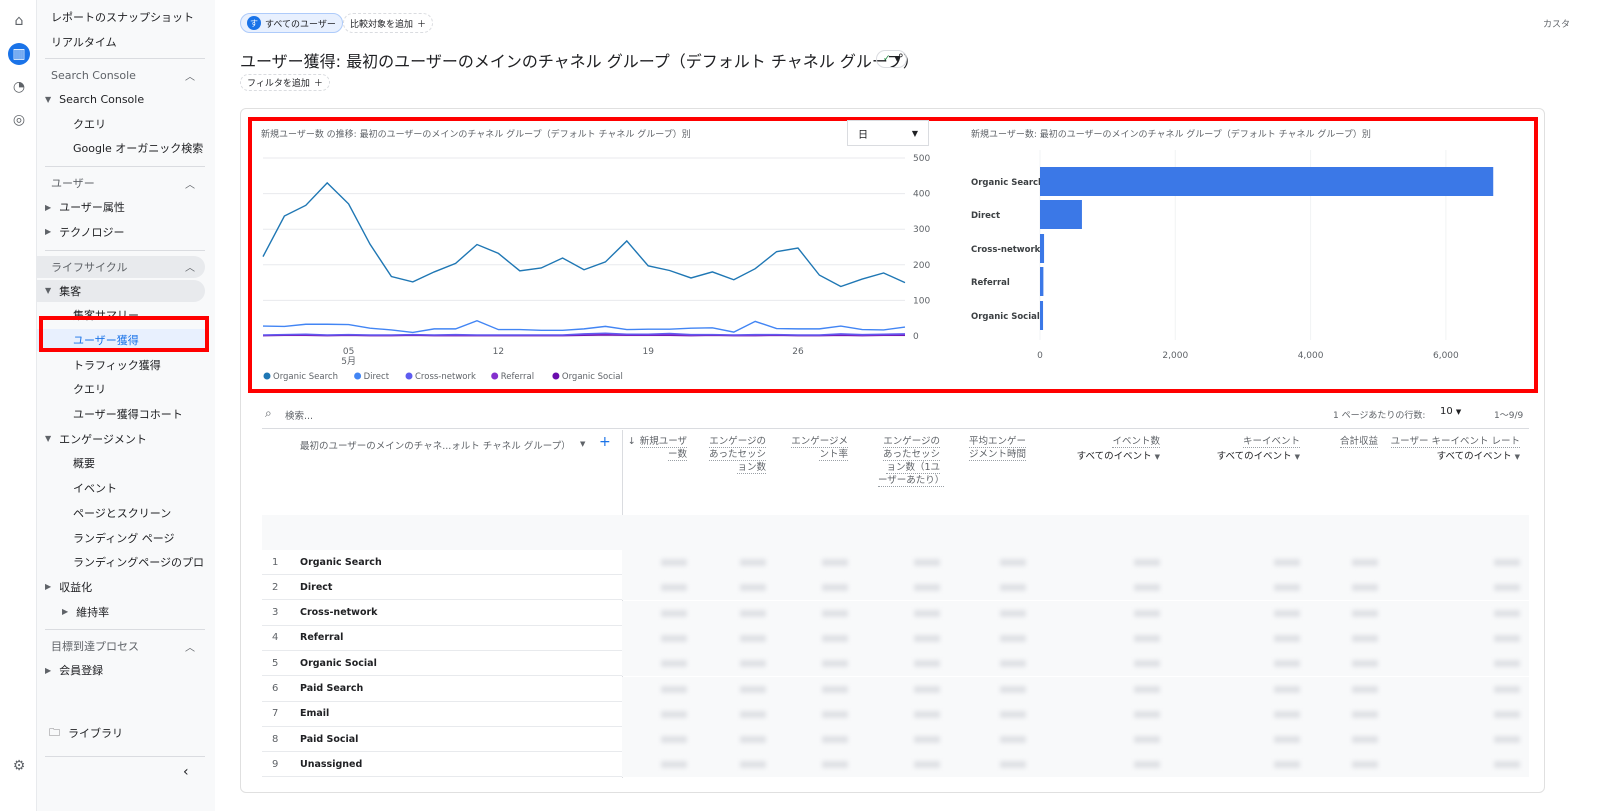  I want to click on sidebar-item: ▼ エンゲージメント, so click(121, 439).